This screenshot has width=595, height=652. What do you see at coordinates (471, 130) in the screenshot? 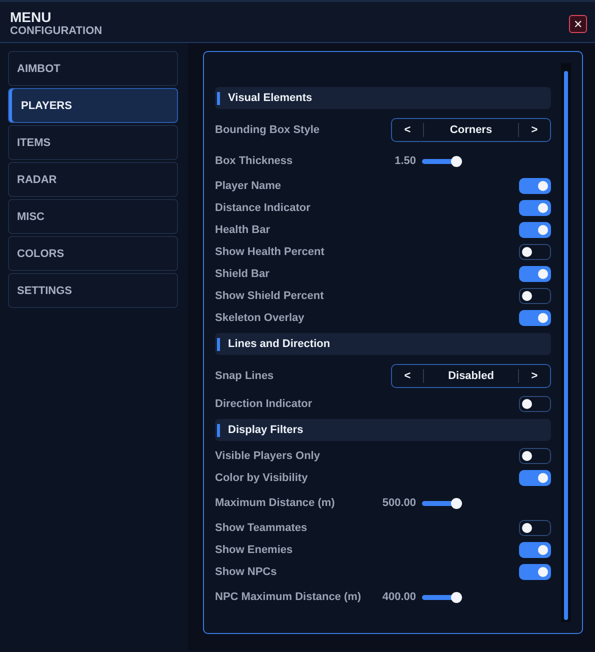
I see `selector-value: Corners` at bounding box center [471, 130].